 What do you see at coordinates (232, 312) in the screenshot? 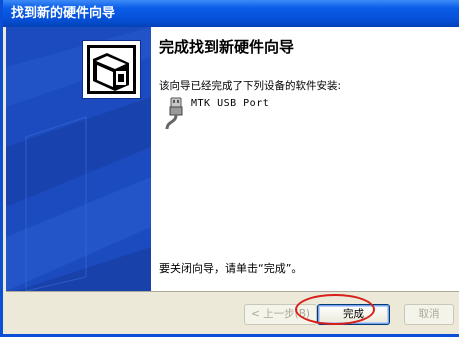
I see `button-bar: < 上一步(B) 完成 取消` at bounding box center [232, 312].